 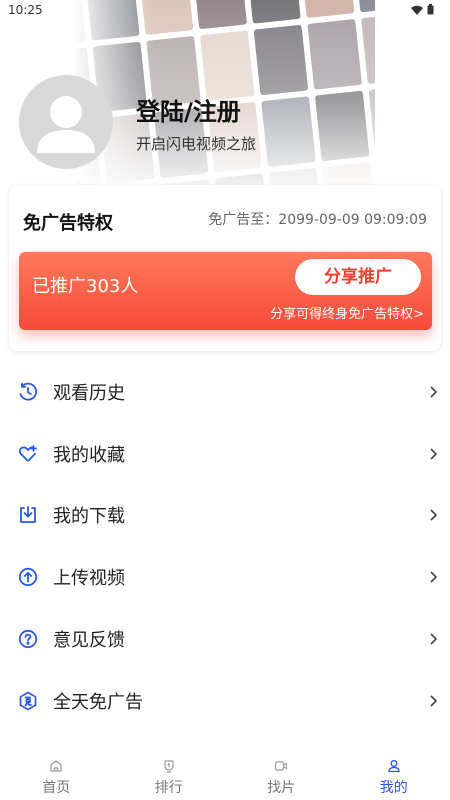 I want to click on bottom-nav: 首页 排行 找片 我的, so click(x=225, y=775).